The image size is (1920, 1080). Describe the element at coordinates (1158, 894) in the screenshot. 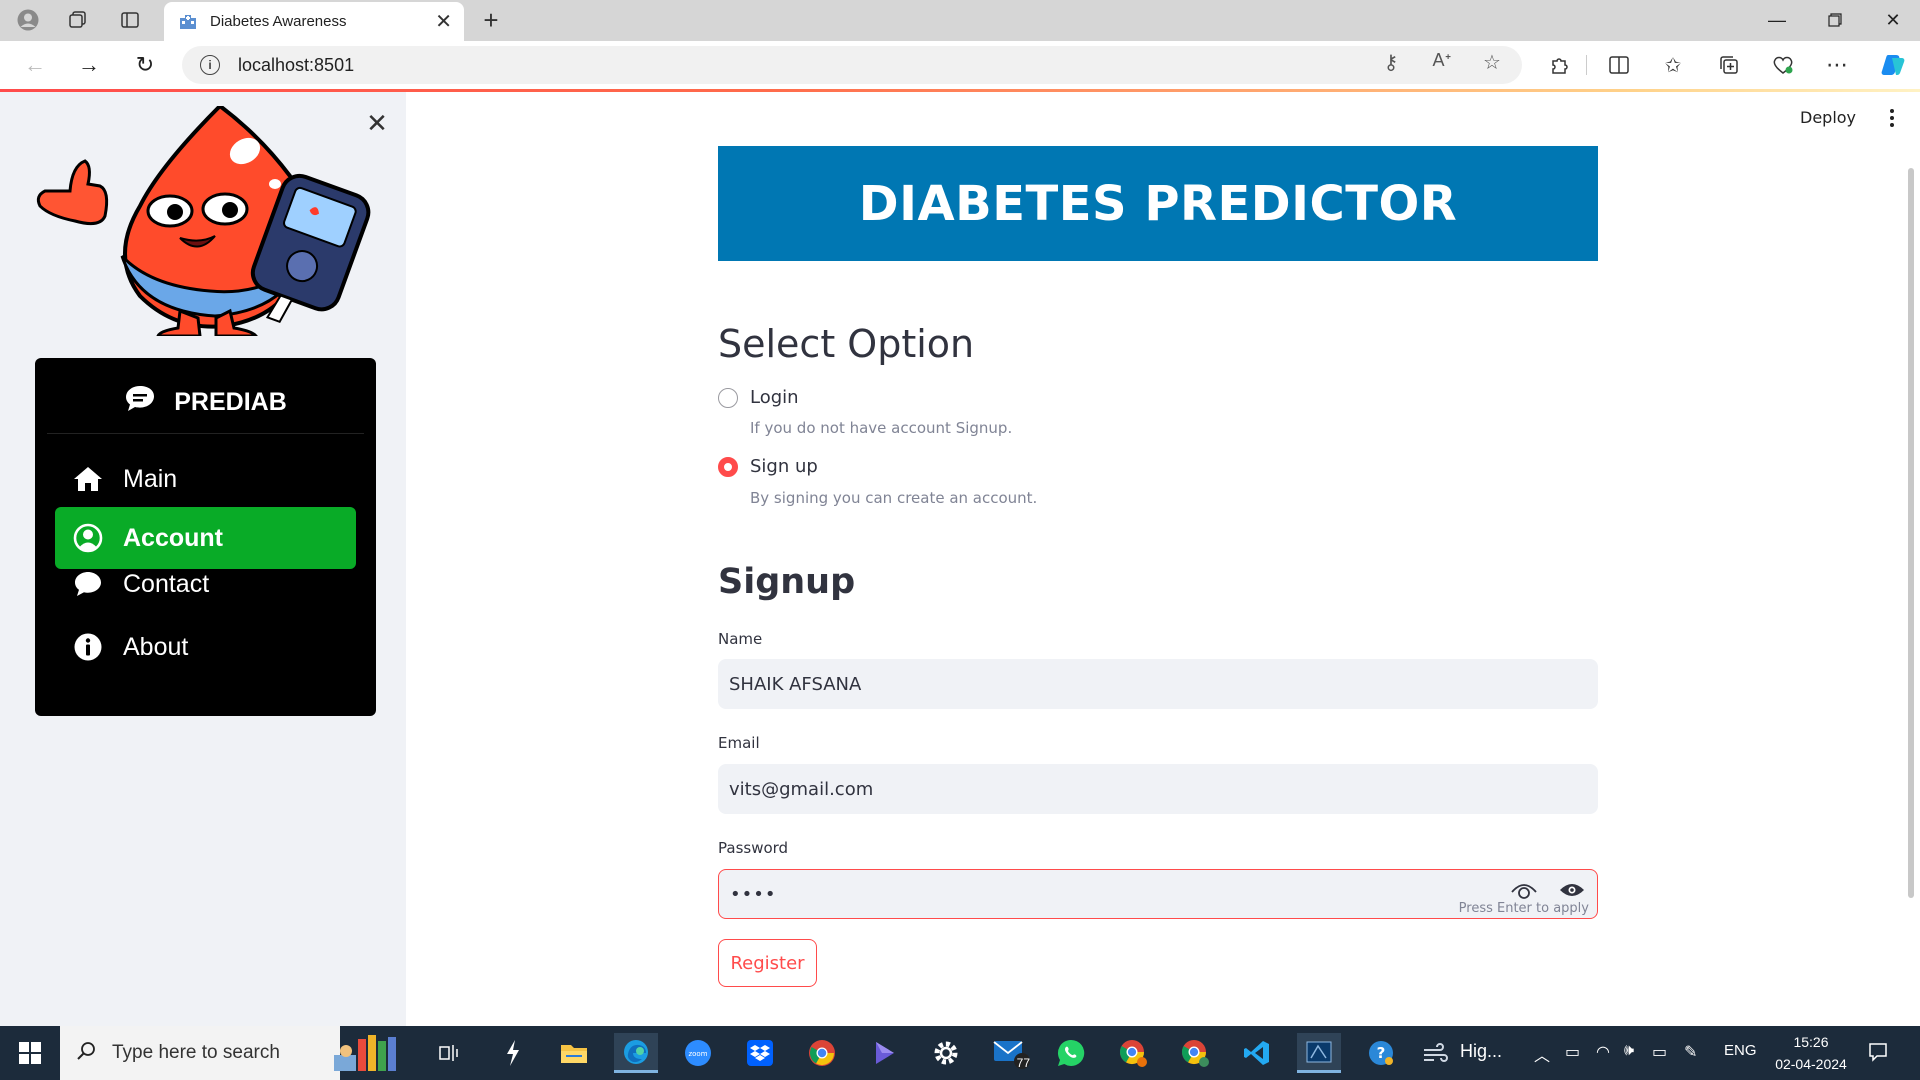

I see `password-field: •••• Press Enter to apply` at that location.